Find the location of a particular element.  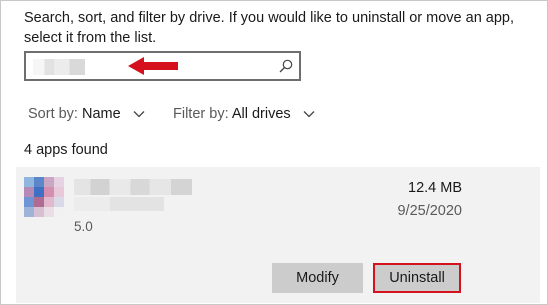

sort-dropdown: Sort by: Name is located at coordinates (86, 114).